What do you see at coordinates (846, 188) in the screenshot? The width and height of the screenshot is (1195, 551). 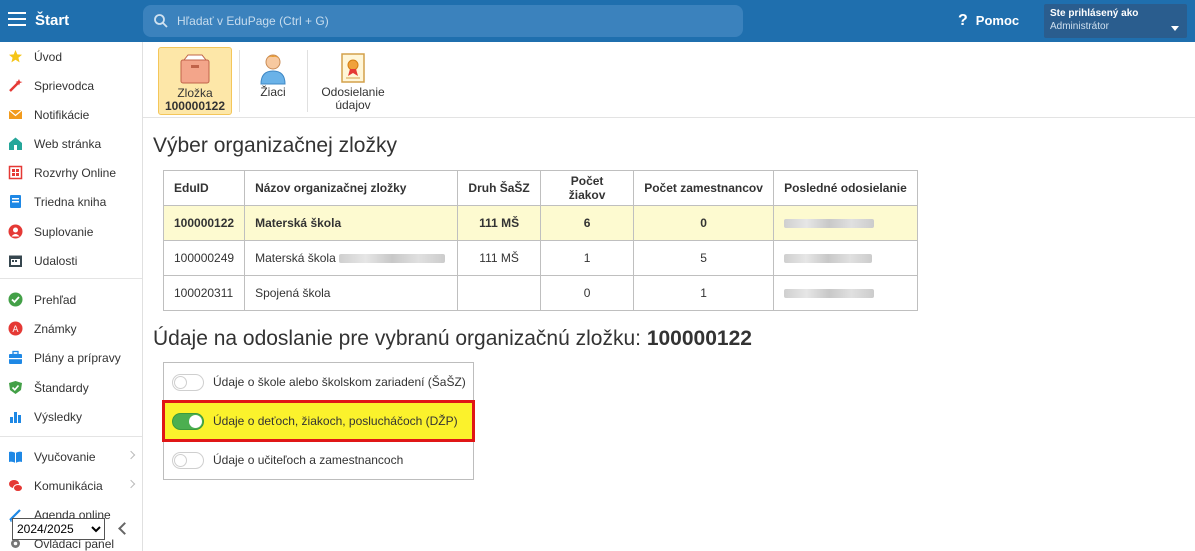 I see `col-last-sent: Posledné odosielanie` at bounding box center [846, 188].